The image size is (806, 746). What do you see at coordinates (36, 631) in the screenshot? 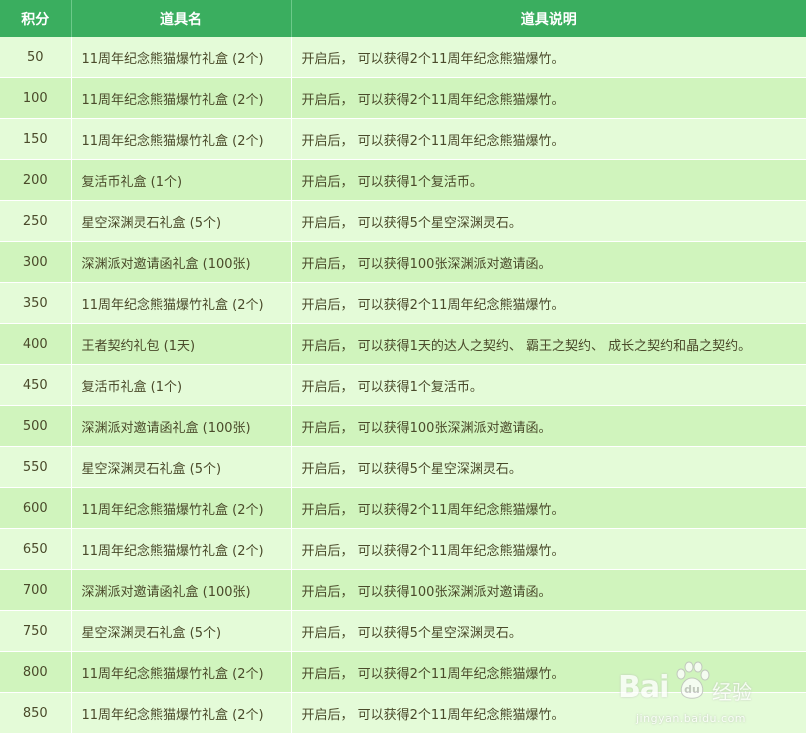
I see `score-cell: 750` at bounding box center [36, 631].